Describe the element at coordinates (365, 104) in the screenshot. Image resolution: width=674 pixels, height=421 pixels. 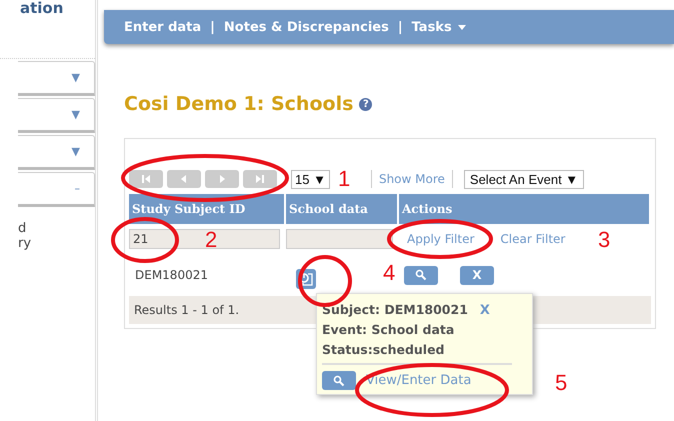
I see `help-icon: ?` at that location.